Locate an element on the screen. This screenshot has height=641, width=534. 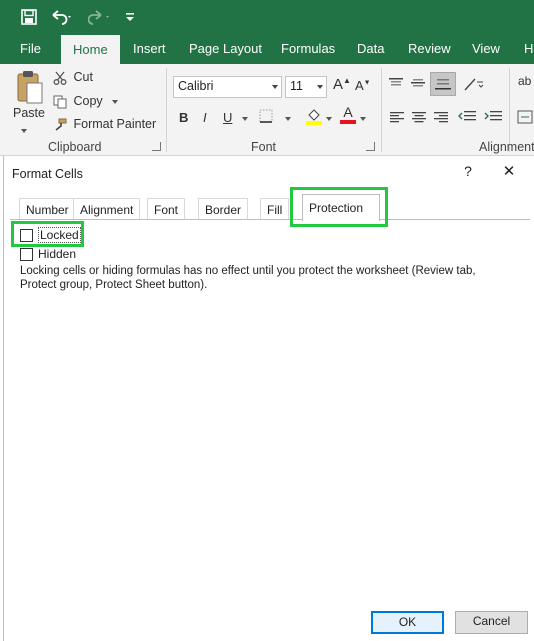
paintbrush-icon is located at coordinates (61, 124).